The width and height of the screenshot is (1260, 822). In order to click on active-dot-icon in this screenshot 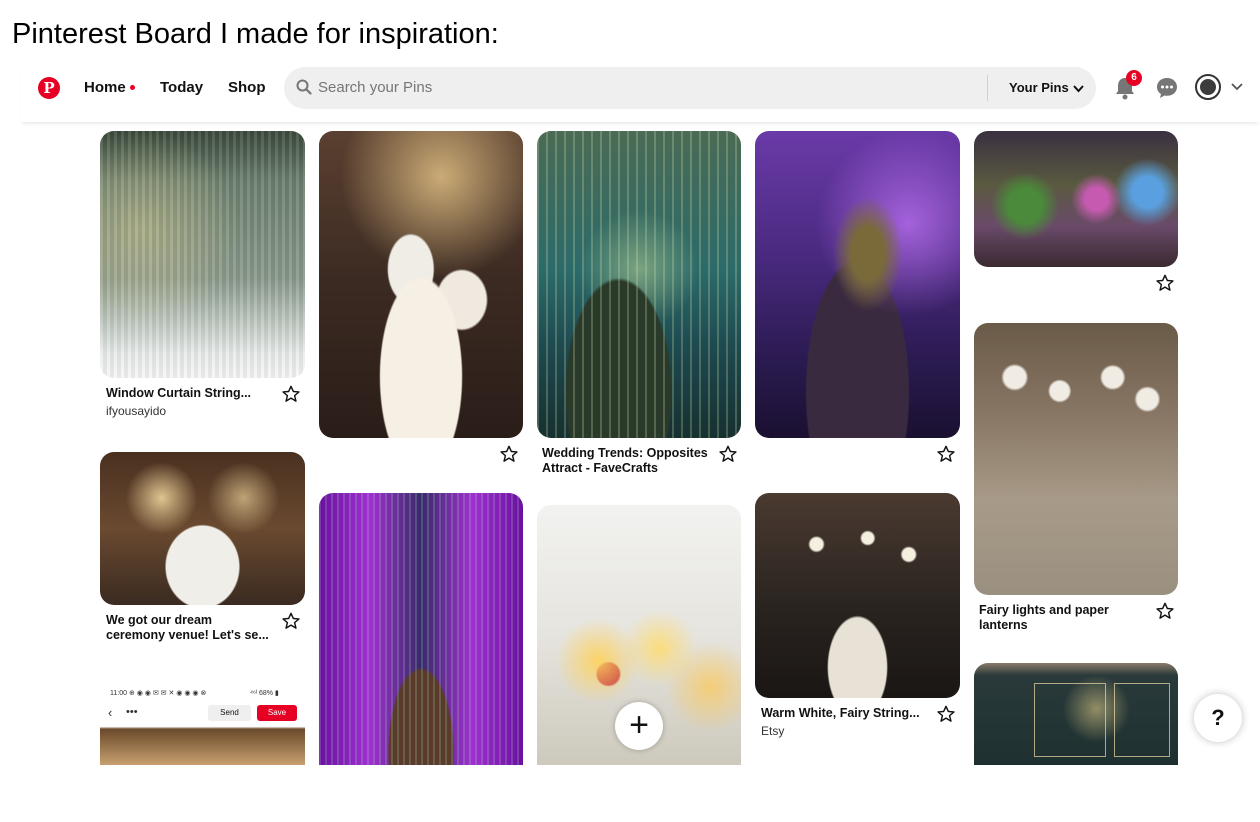, I will do `click(132, 87)`.